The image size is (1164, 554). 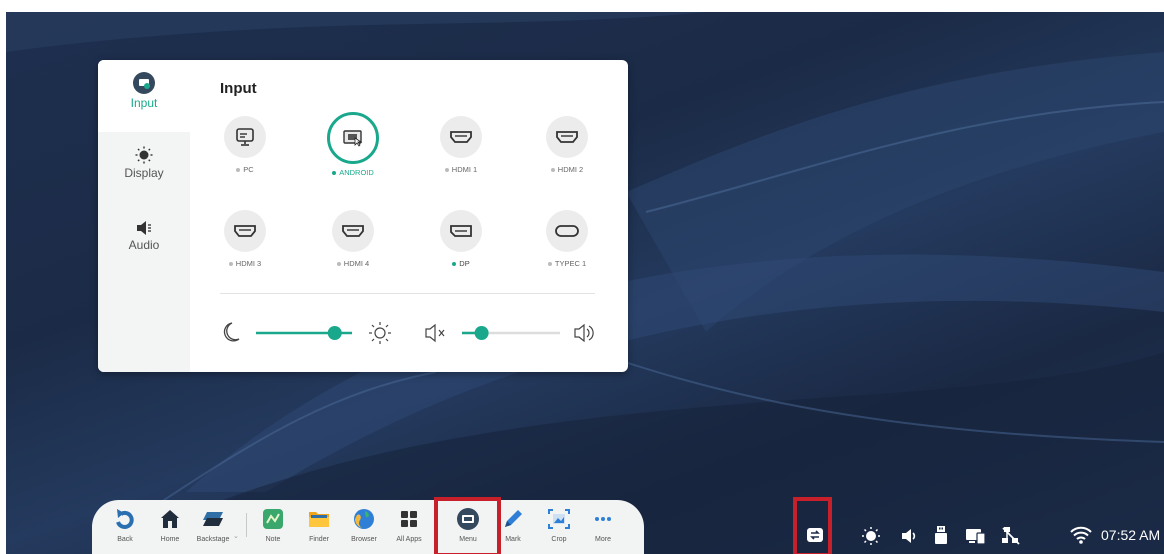 I want to click on dock-all-apps: All Apps, so click(x=409, y=524).